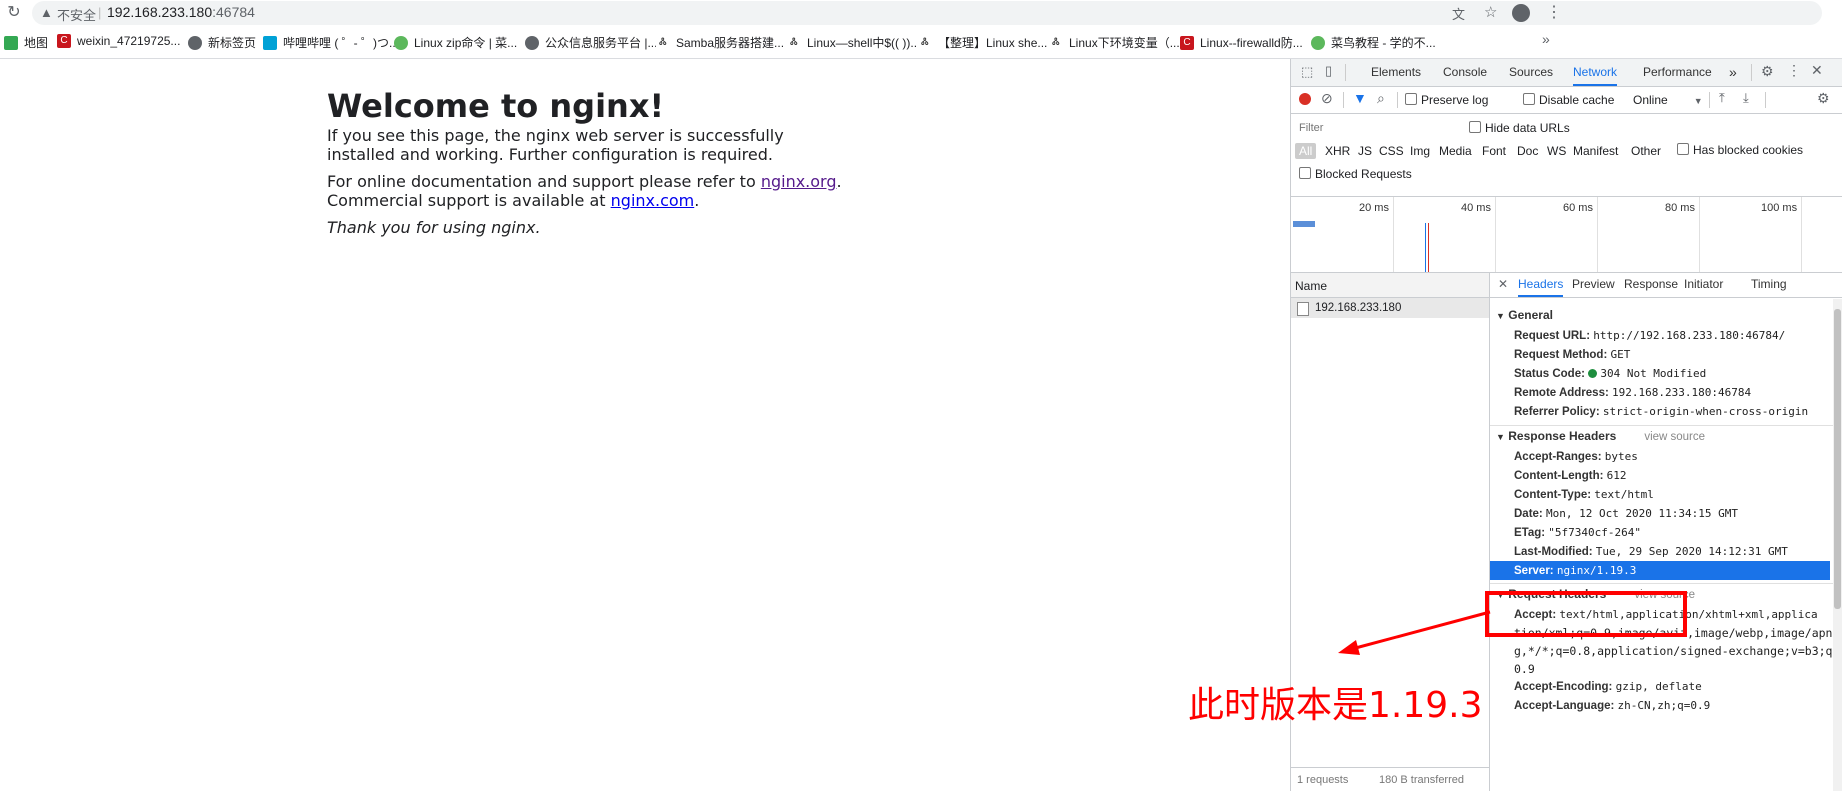 The image size is (1842, 792). I want to click on timeline-overview: 20 ms 40 ms 60 ms 80 ms 100 ms, so click(1566, 235).